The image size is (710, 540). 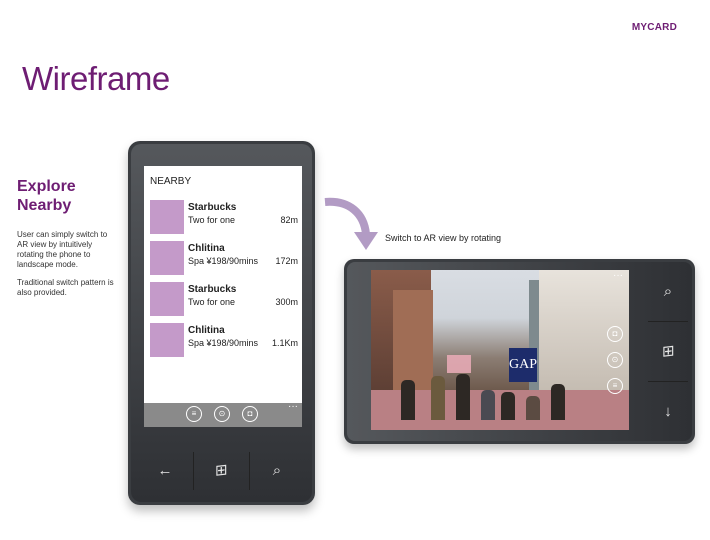 What do you see at coordinates (668, 411) in the screenshot?
I see `back-button: ↓` at bounding box center [668, 411].